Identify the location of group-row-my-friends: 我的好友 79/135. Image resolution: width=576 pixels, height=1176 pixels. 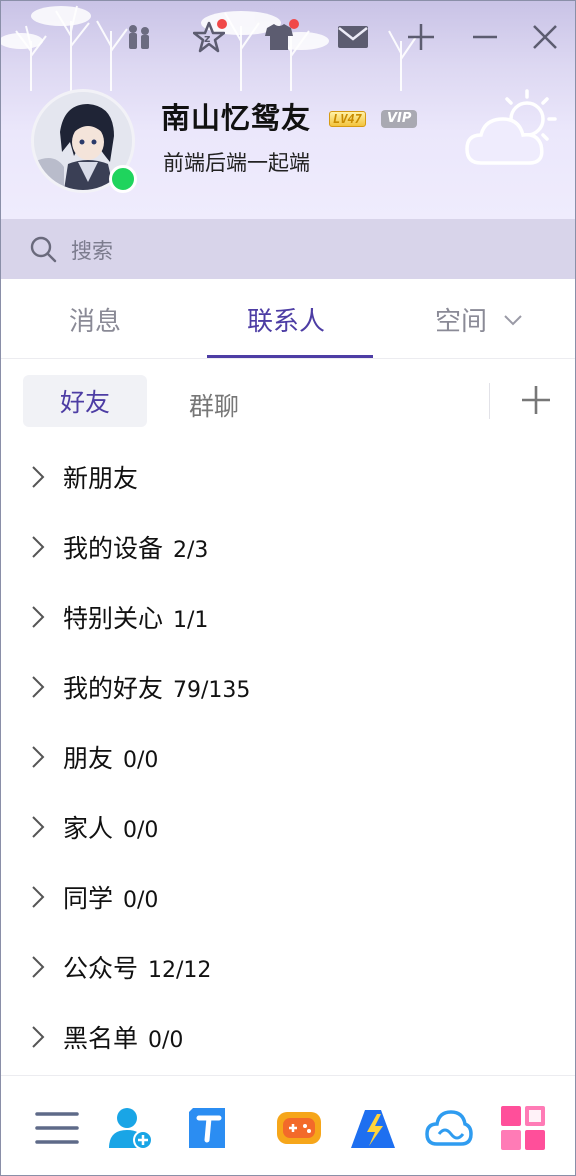
(288, 686).